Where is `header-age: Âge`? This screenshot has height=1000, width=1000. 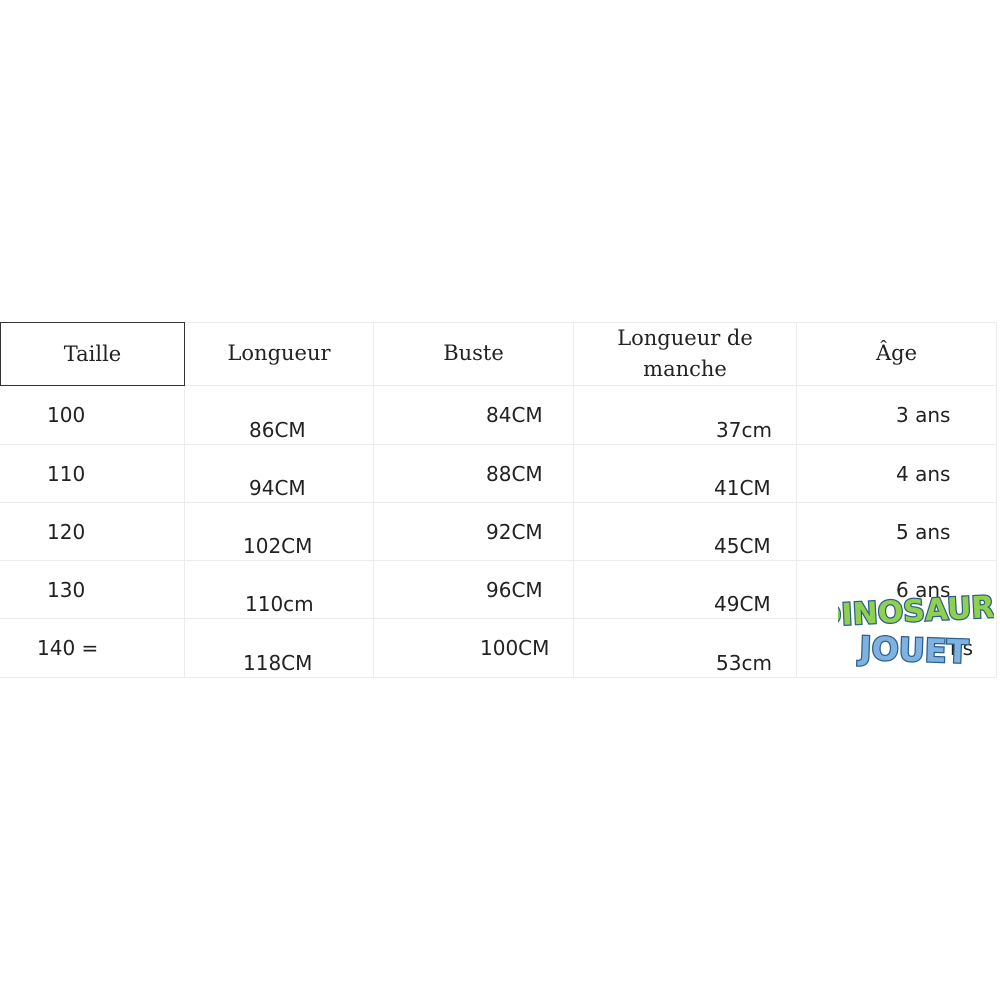
header-age: Âge is located at coordinates (896, 353).